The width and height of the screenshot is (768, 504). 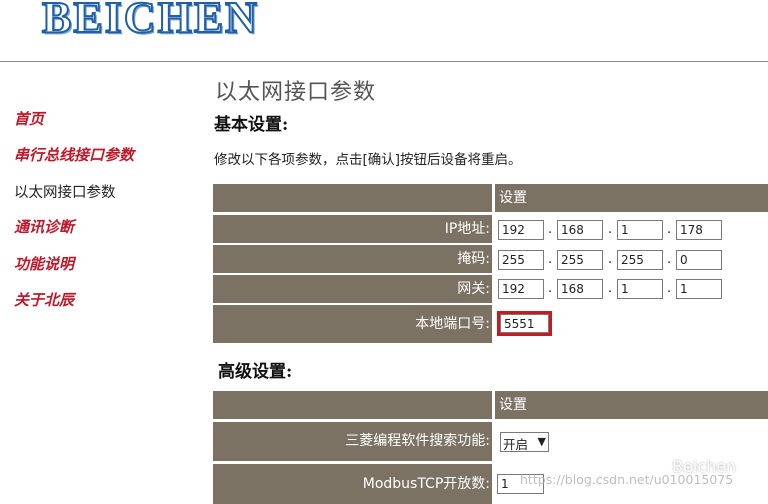 I want to click on modbus-label: ModbusTCP开放数:, so click(x=352, y=484).